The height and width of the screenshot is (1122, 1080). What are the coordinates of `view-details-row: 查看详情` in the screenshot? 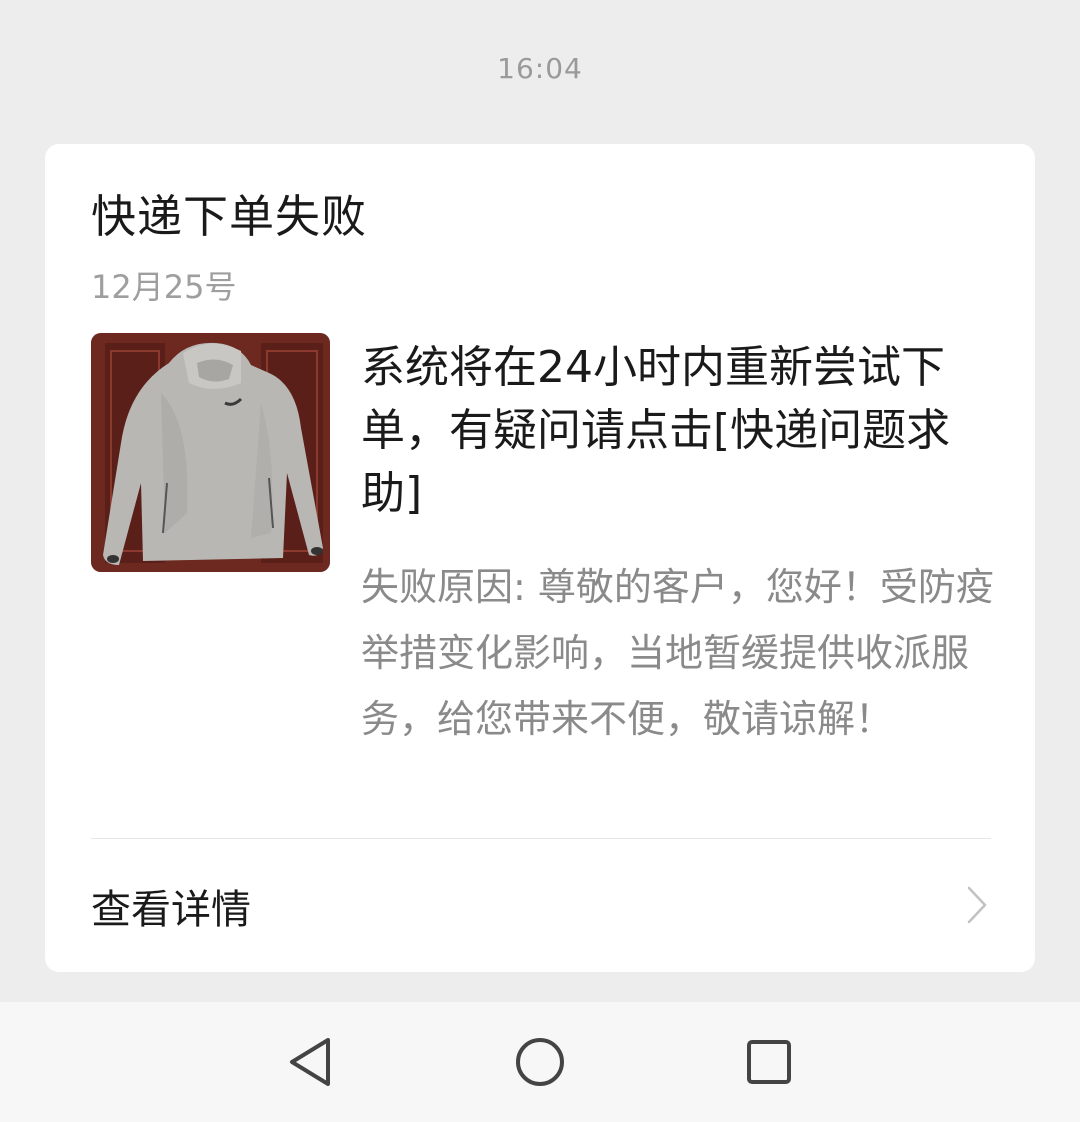 It's located at (540, 905).